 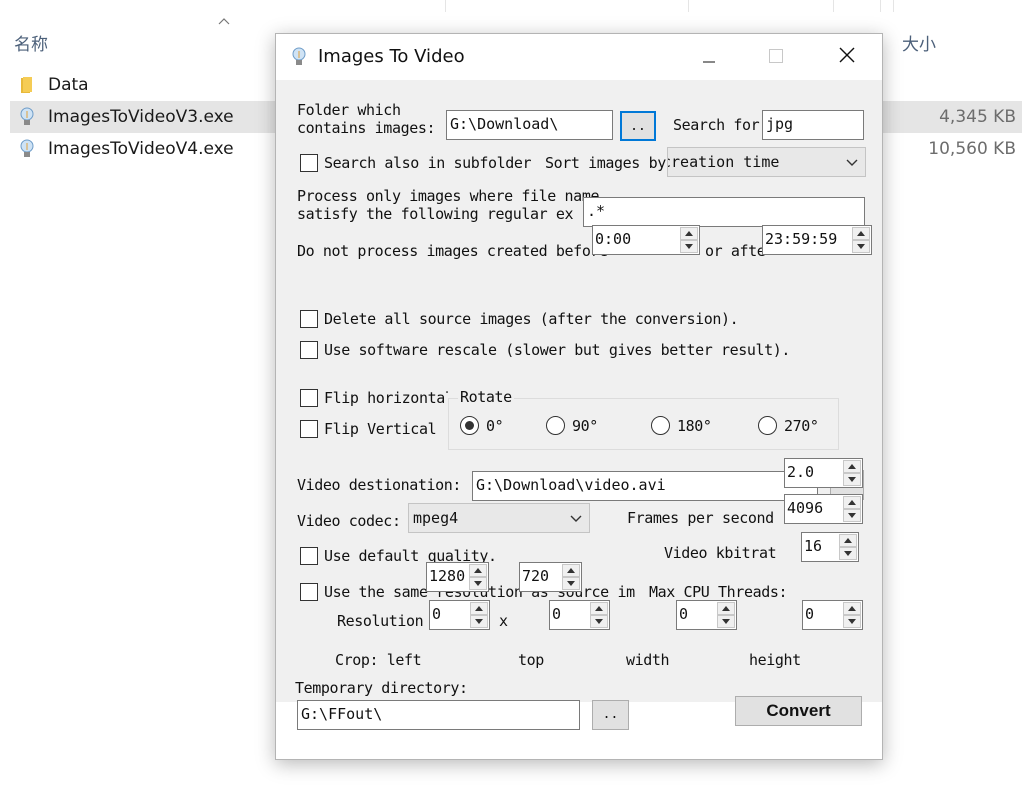 What do you see at coordinates (349, 110) in the screenshot?
I see `folder-label: Folder which` at bounding box center [349, 110].